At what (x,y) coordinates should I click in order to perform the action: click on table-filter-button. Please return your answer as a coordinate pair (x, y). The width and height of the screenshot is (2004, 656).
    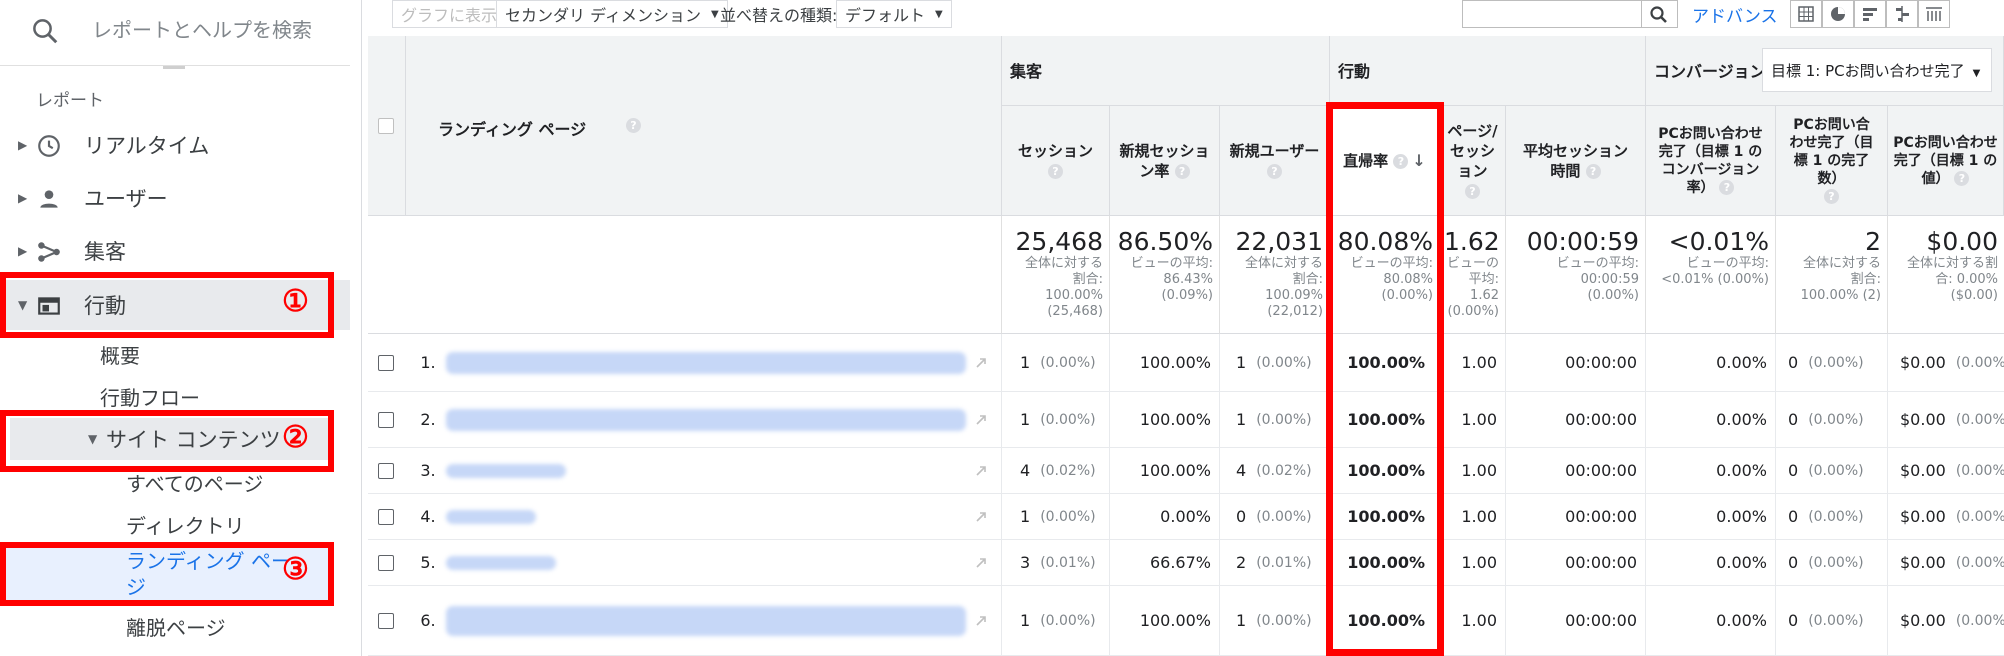
    Looking at the image, I should click on (1660, 14).